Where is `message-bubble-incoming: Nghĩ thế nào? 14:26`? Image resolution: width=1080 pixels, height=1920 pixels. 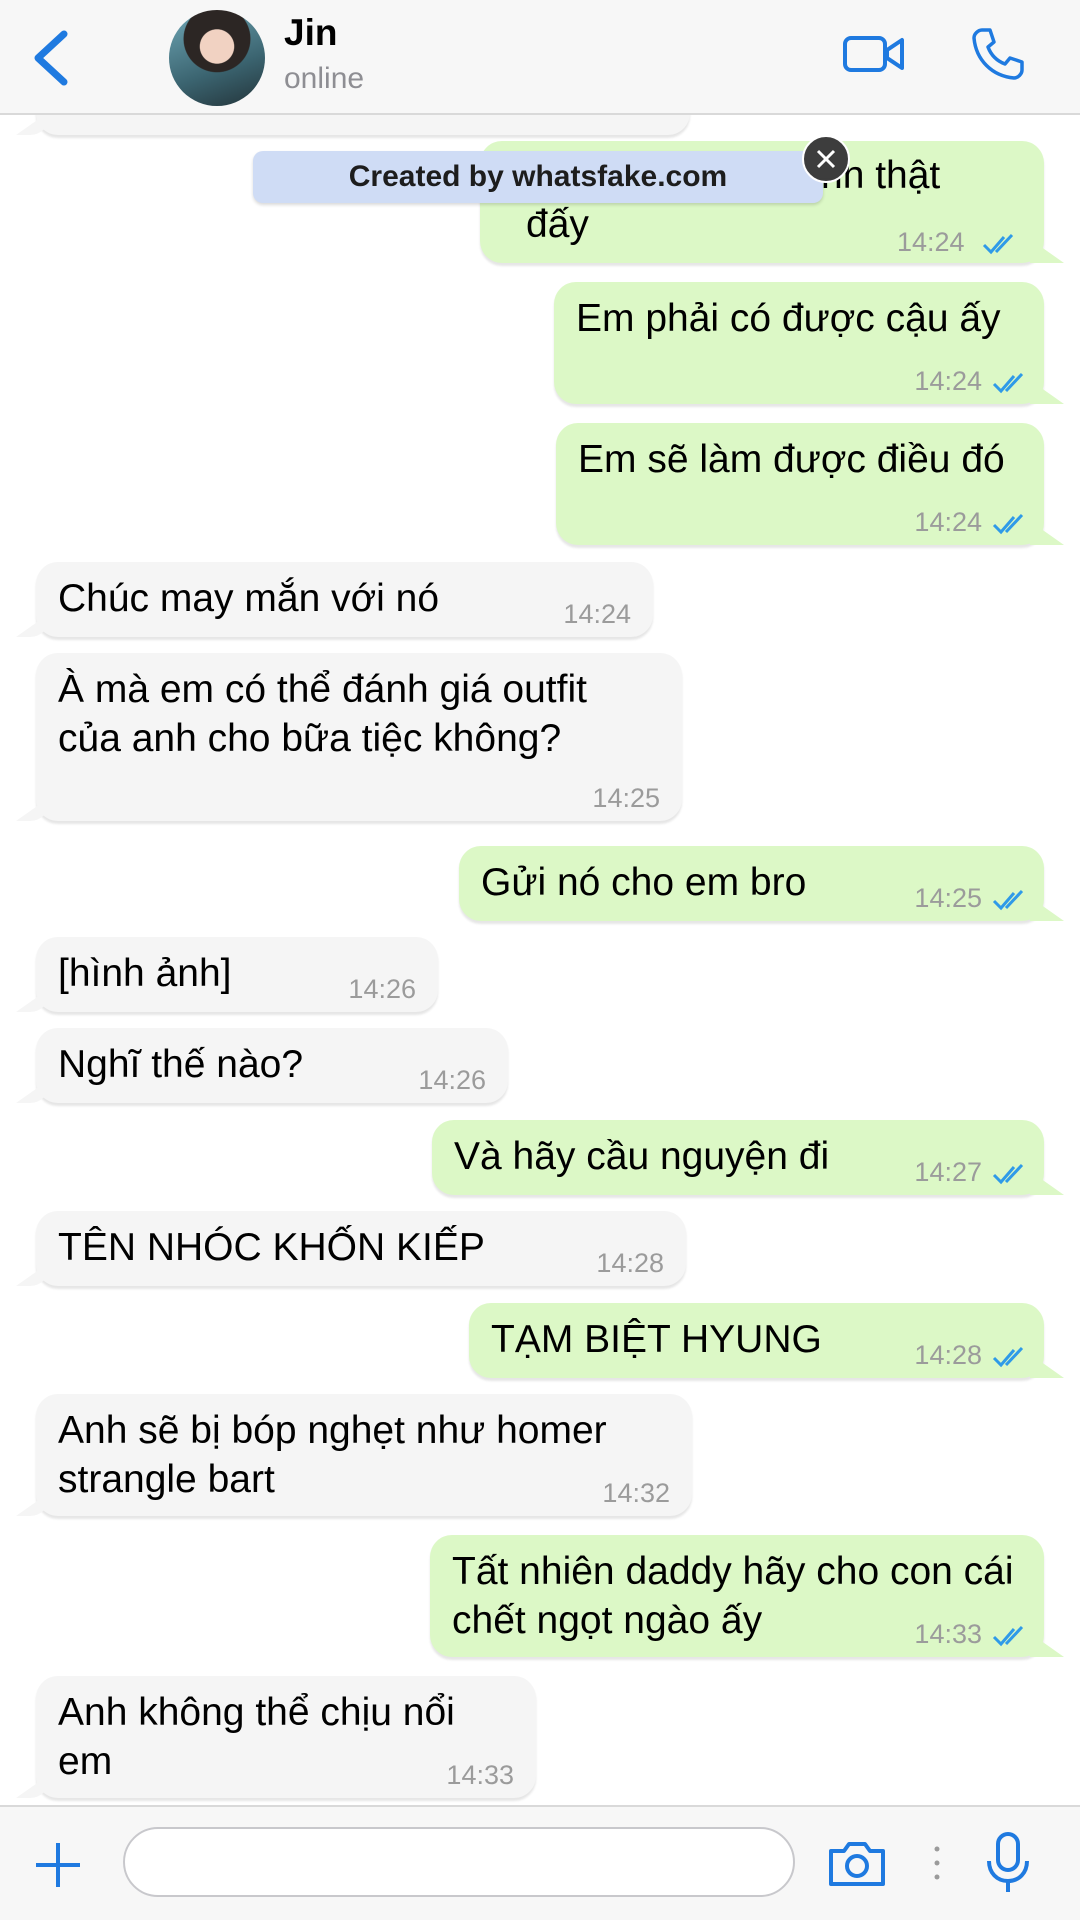
message-bubble-incoming: Nghĩ thế nào? 14:26 is located at coordinates (272, 1065).